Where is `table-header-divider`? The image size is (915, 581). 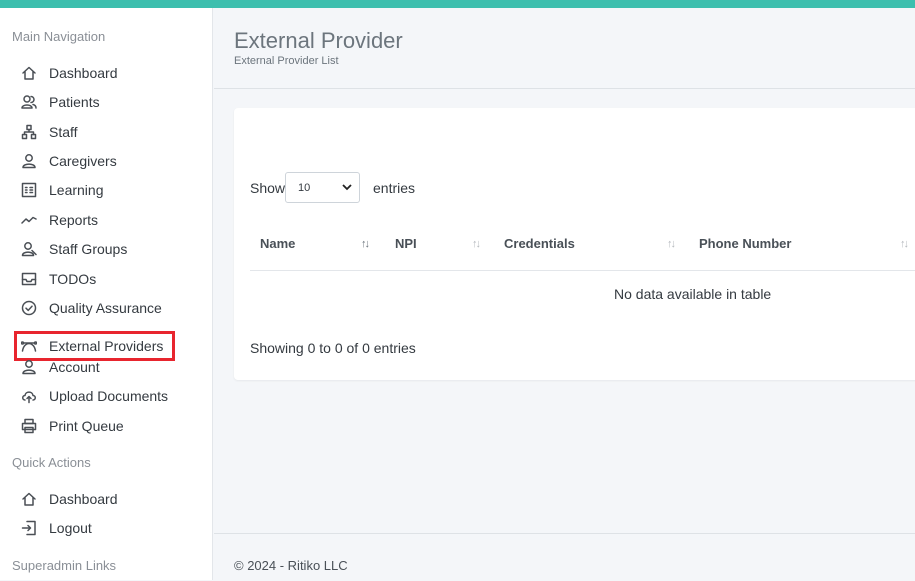
table-header-divider is located at coordinates (582, 270).